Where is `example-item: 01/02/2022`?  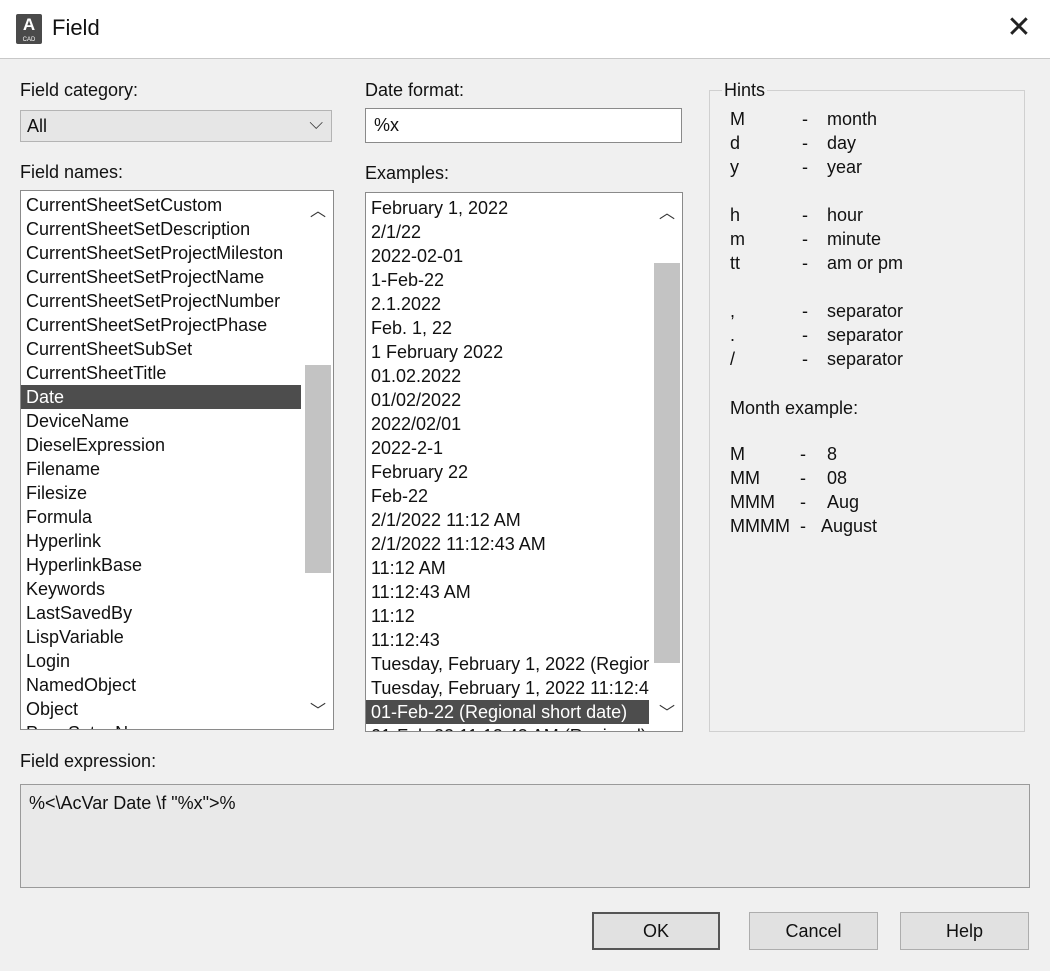
example-item: 01/02/2022 is located at coordinates (507, 400).